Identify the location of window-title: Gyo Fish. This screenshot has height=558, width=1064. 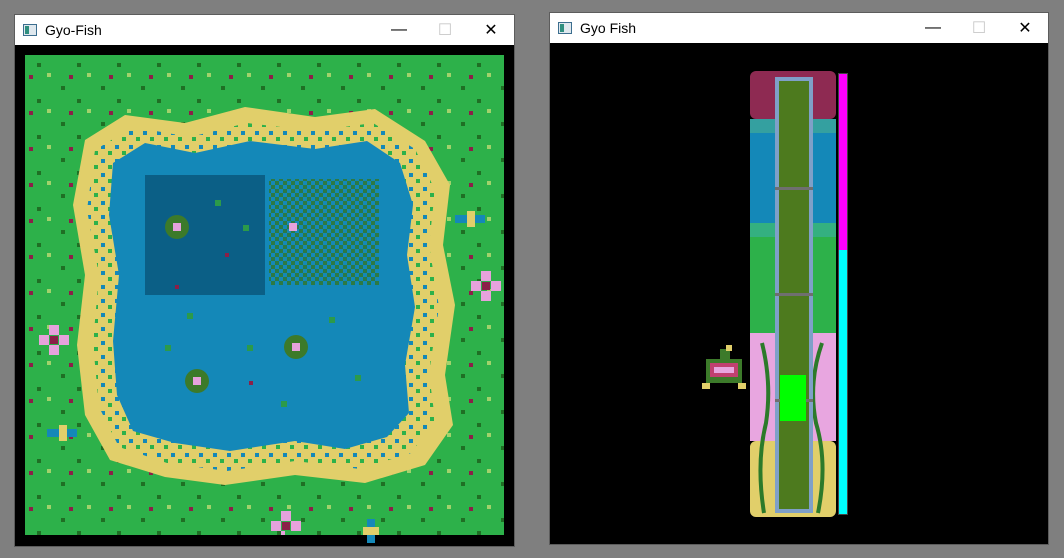
(608, 28).